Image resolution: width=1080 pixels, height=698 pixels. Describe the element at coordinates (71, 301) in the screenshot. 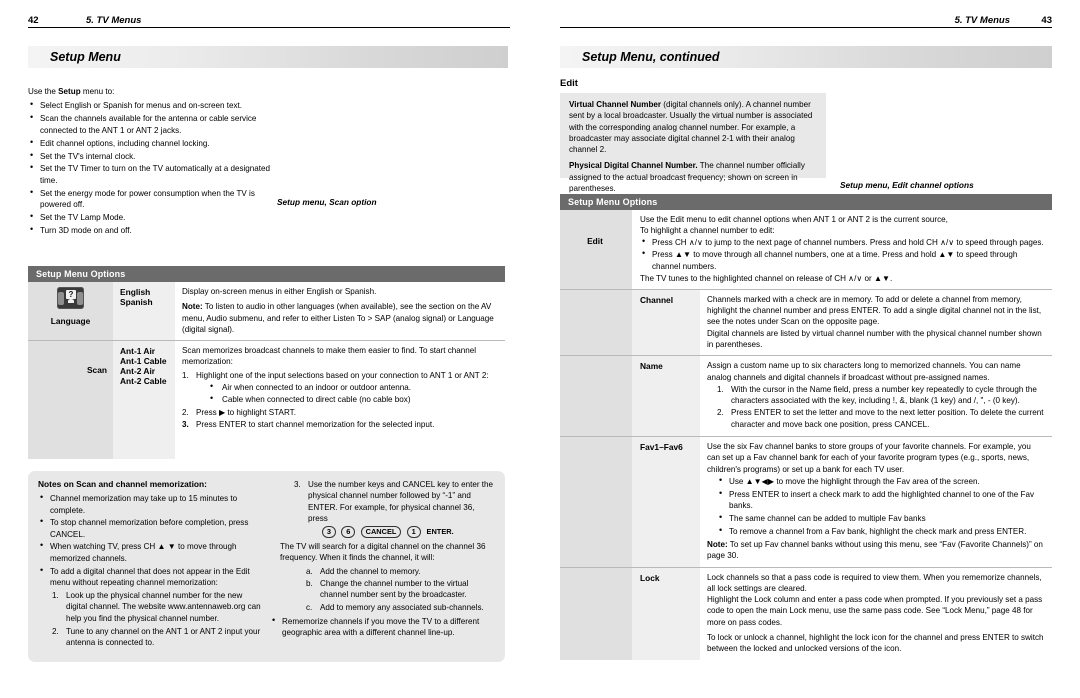

I see `figure-head-shape` at that location.